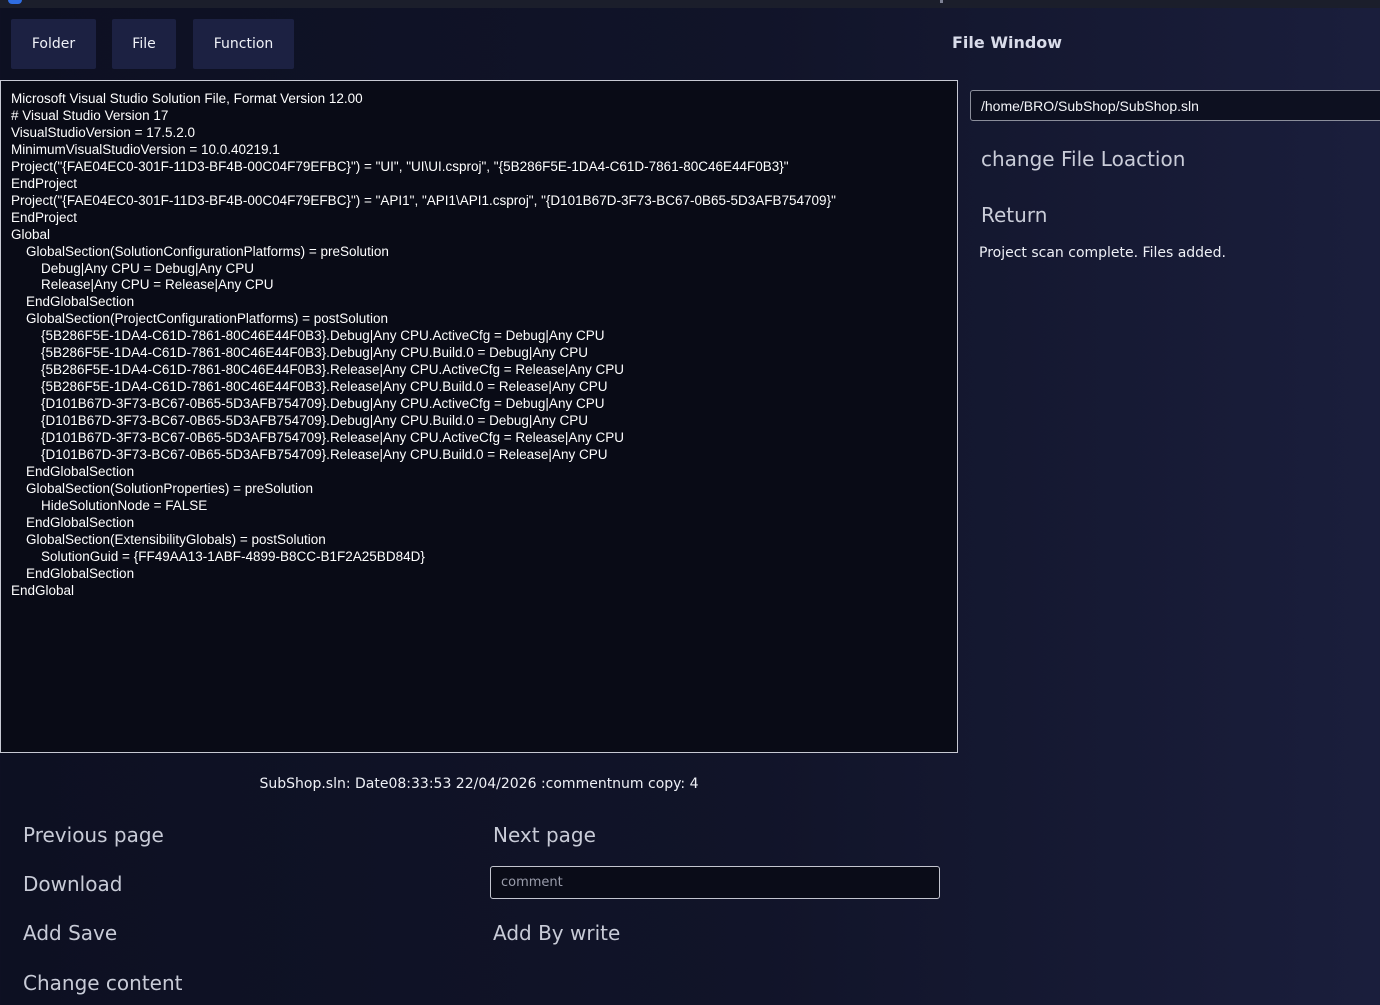  I want to click on comment-input, so click(715, 882).